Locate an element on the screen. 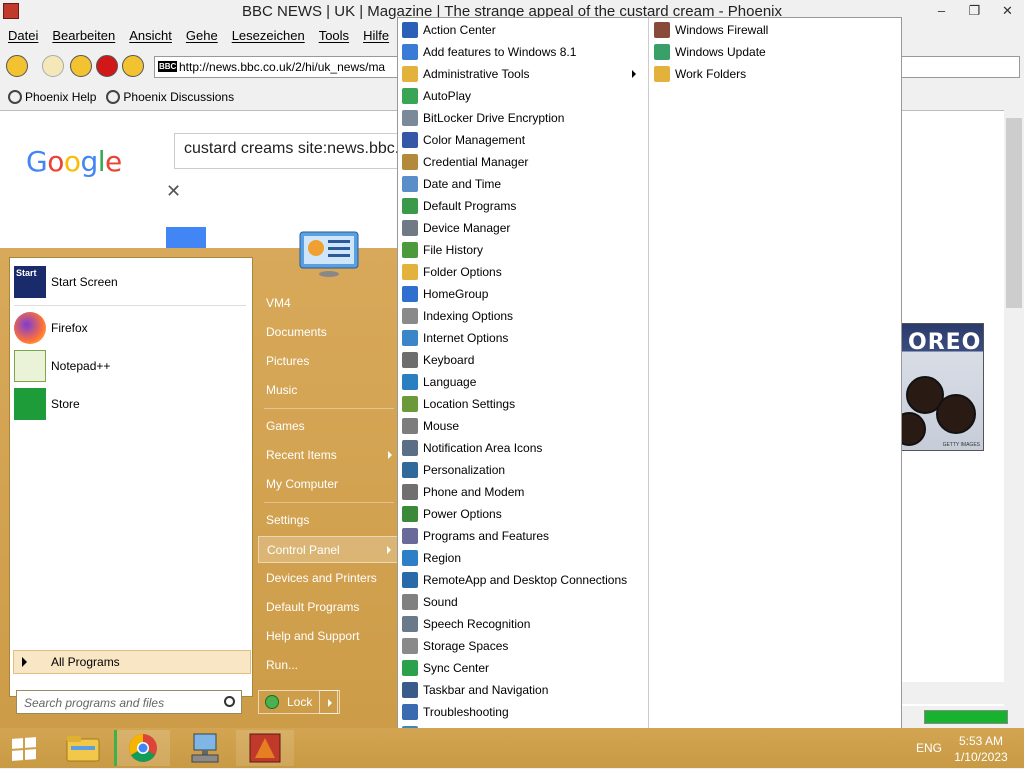 The image size is (1024, 769). menu-lesezeichen: Lesezeichen is located at coordinates (268, 35).